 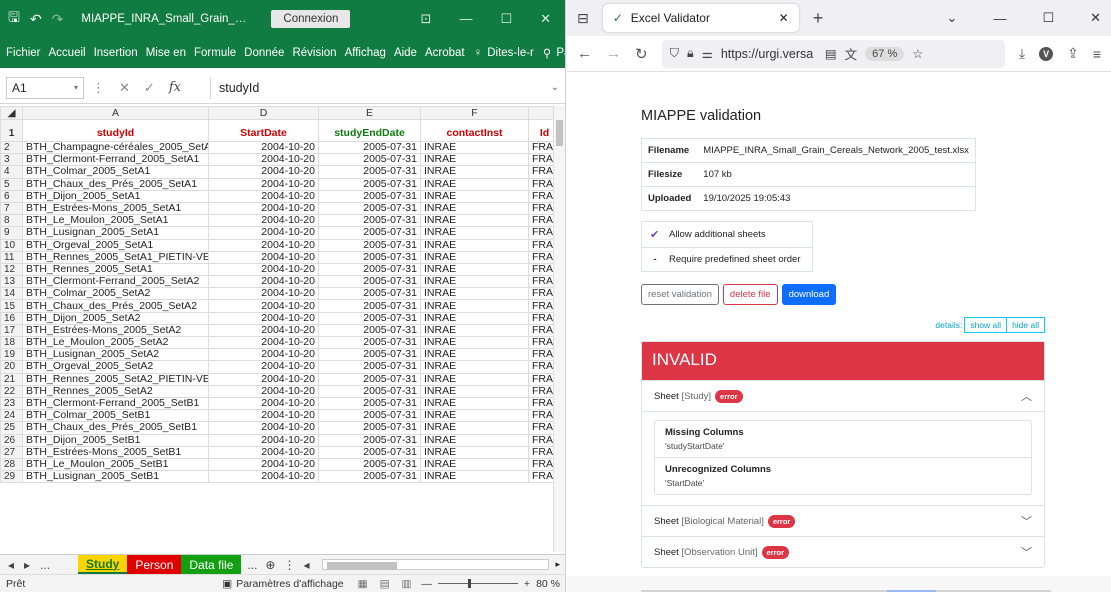 I want to click on row-number: 20, so click(x=11, y=367).